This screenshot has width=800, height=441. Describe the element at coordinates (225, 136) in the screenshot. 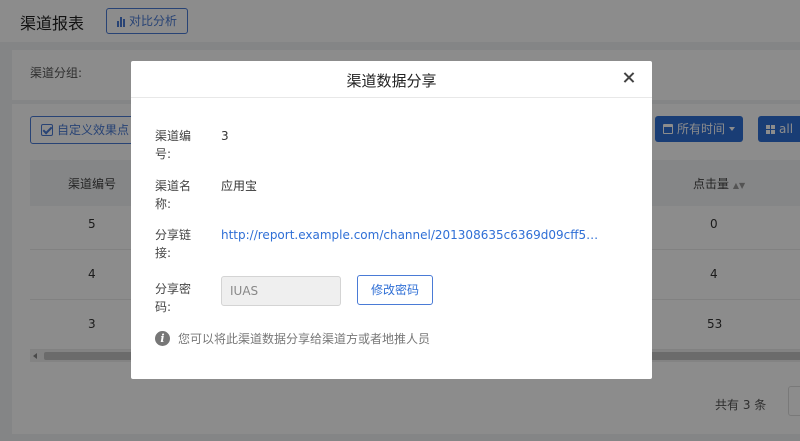

I see `channel-id-value: 3` at that location.